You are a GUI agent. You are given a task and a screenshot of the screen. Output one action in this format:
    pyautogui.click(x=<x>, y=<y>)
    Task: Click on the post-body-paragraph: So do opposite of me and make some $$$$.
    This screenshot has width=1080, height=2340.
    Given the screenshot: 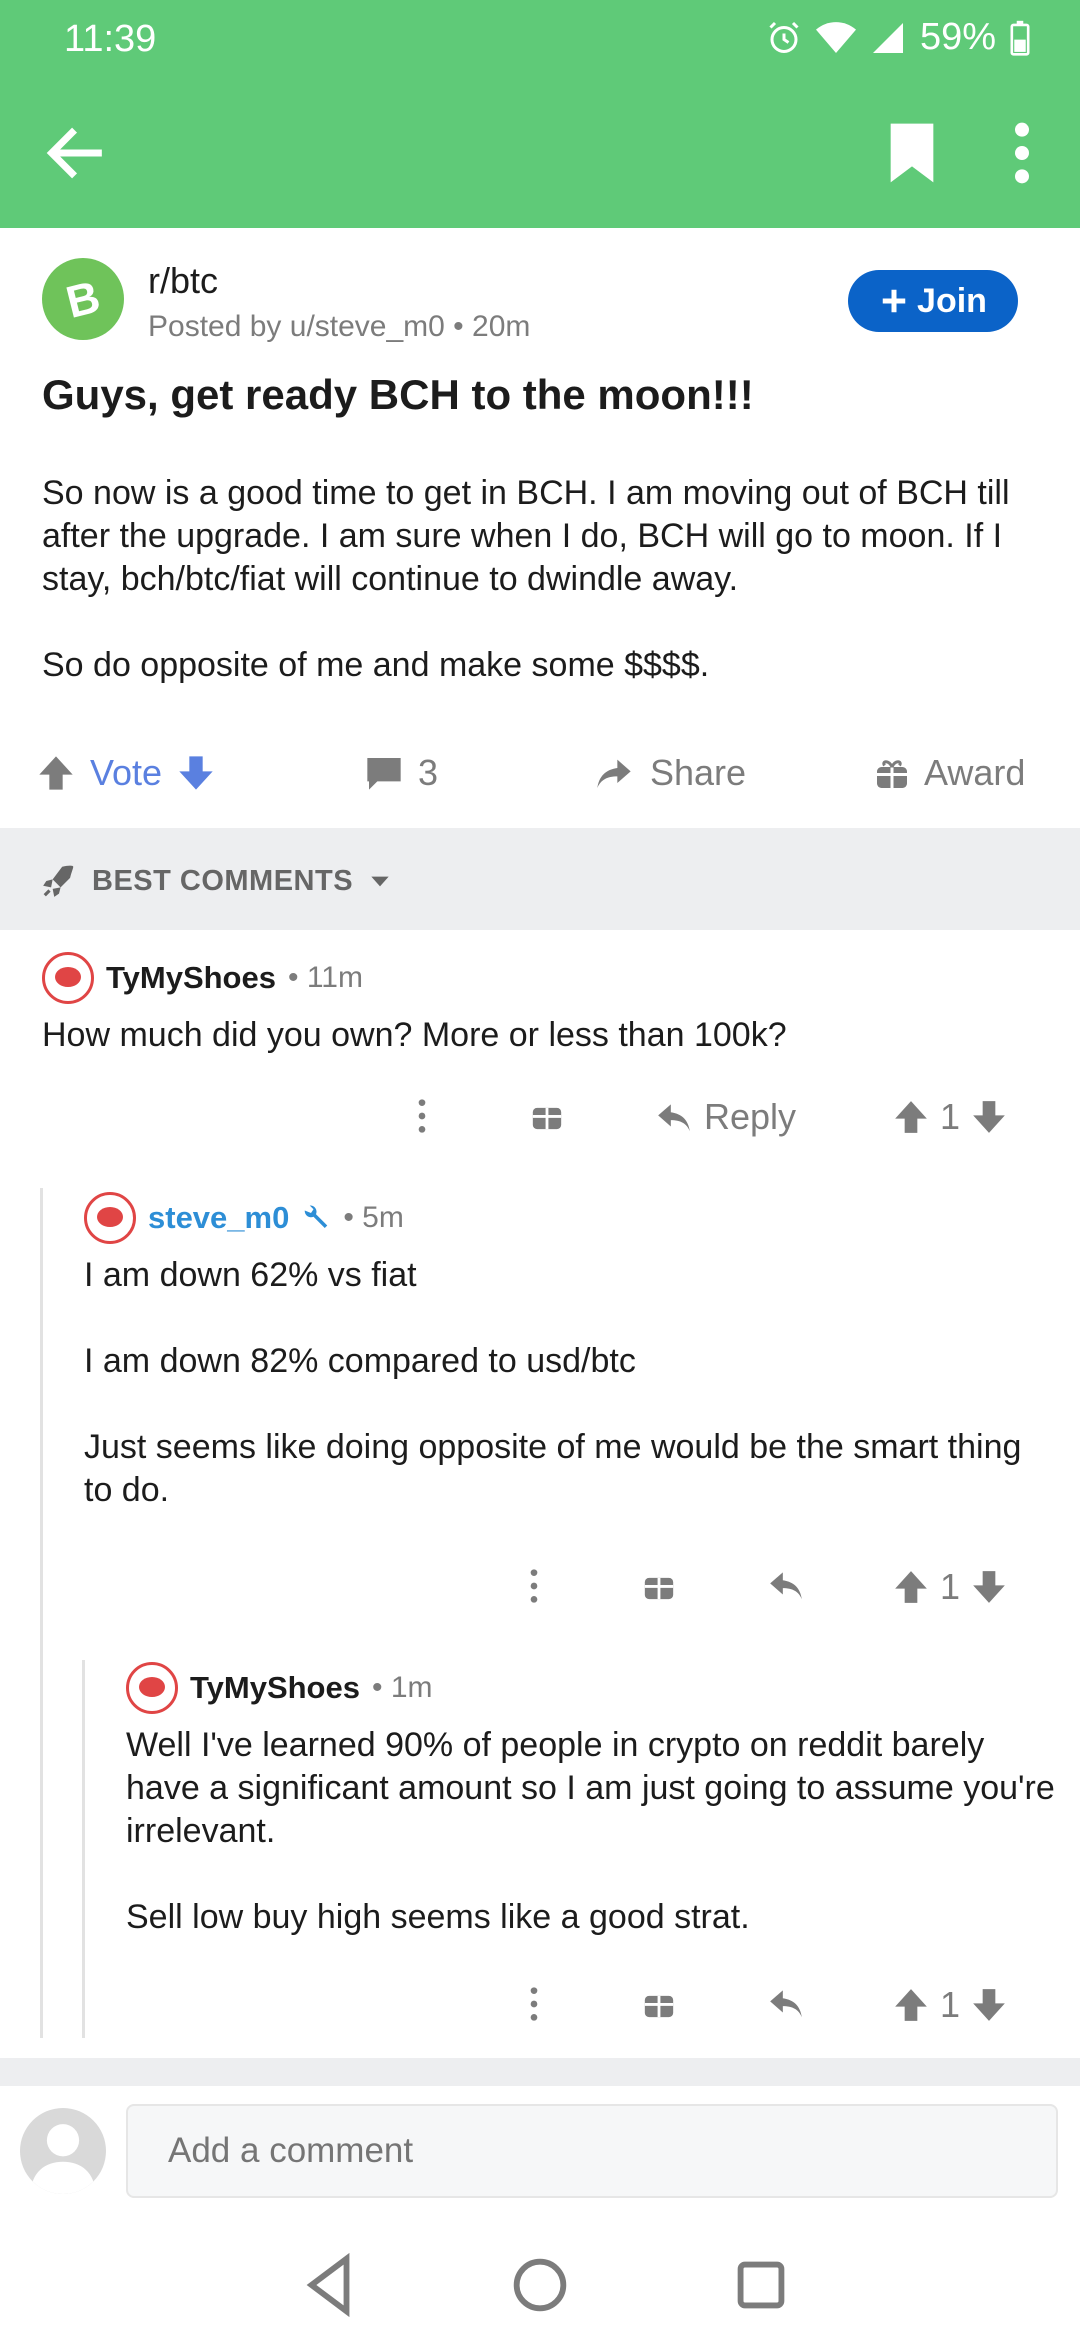 What is the action you would take?
    pyautogui.click(x=376, y=665)
    